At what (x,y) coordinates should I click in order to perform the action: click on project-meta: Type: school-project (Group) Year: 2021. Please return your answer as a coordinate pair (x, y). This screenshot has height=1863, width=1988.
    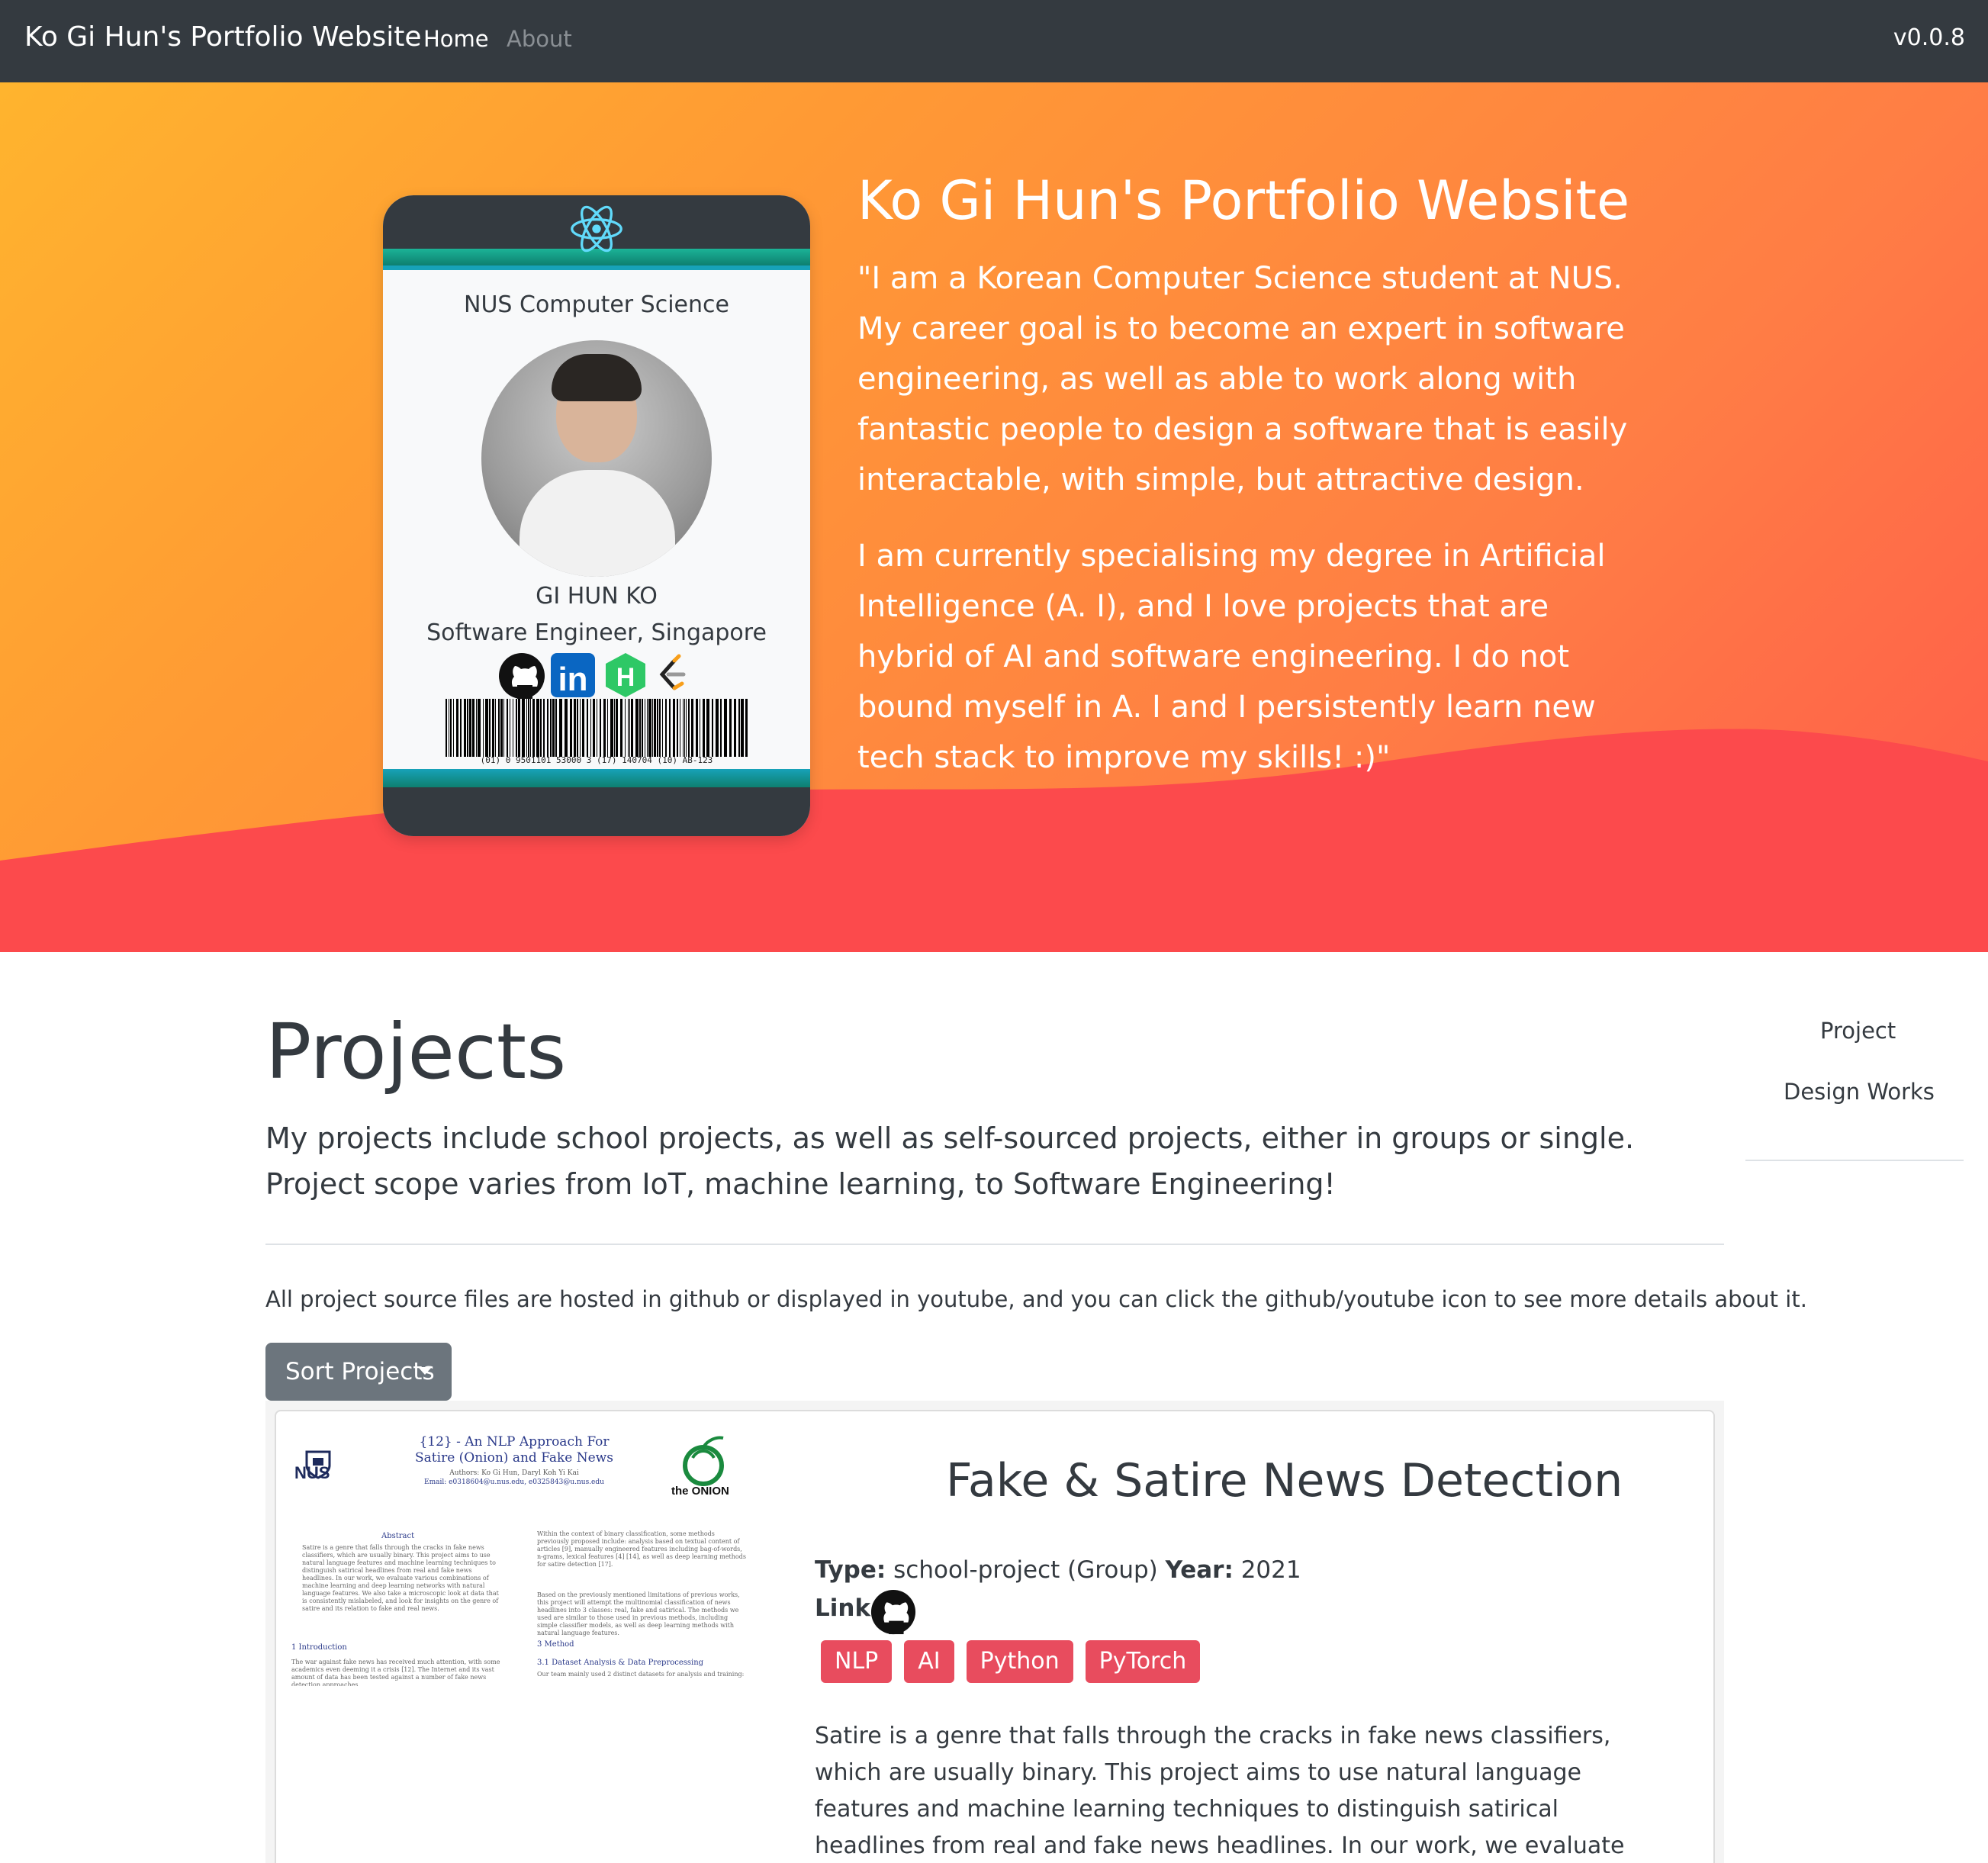
    Looking at the image, I should click on (1058, 1570).